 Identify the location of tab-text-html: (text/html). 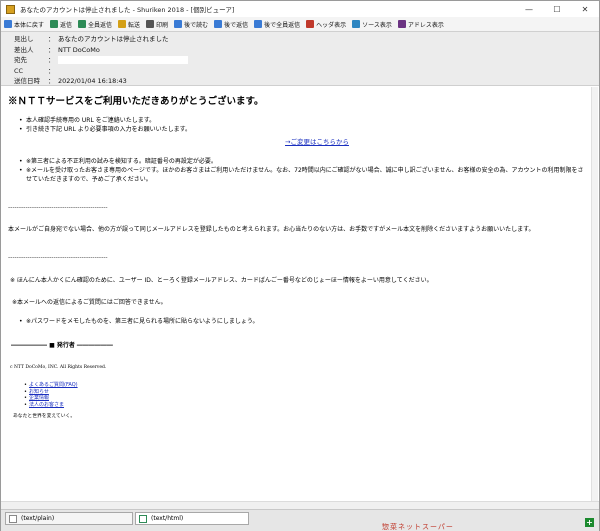
(192, 518).